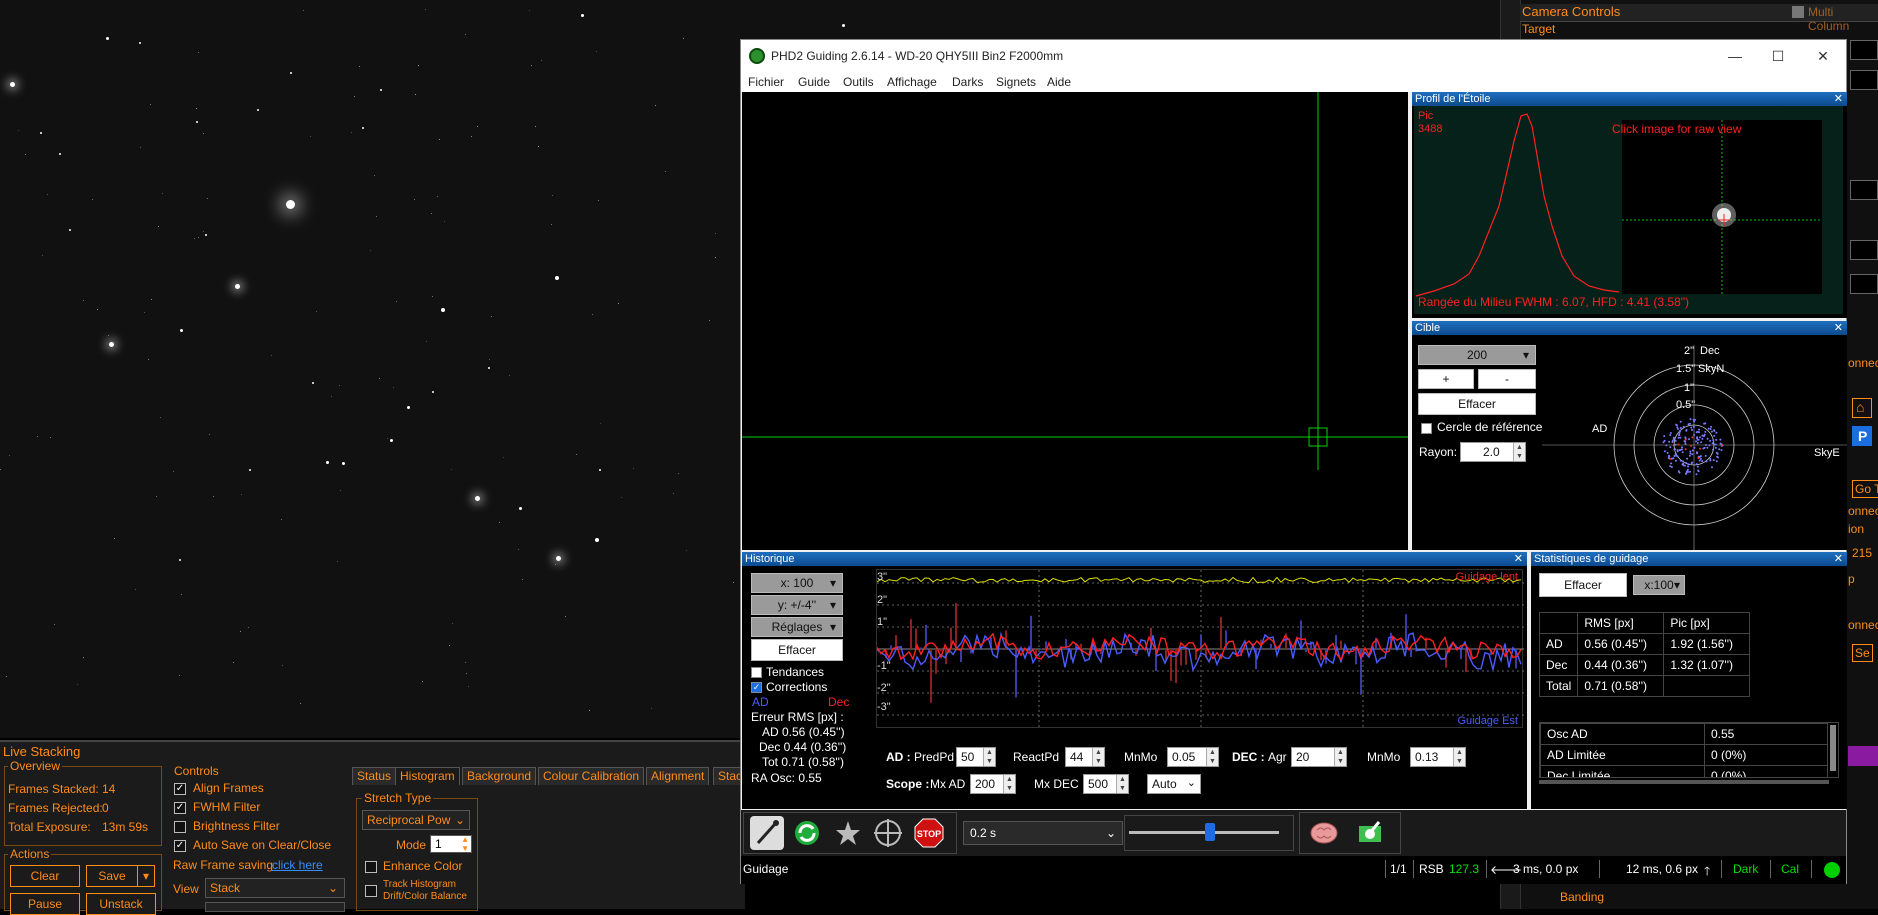 The width and height of the screenshot is (1878, 915). What do you see at coordinates (858, 82) in the screenshot?
I see `menu-outils: Outils` at bounding box center [858, 82].